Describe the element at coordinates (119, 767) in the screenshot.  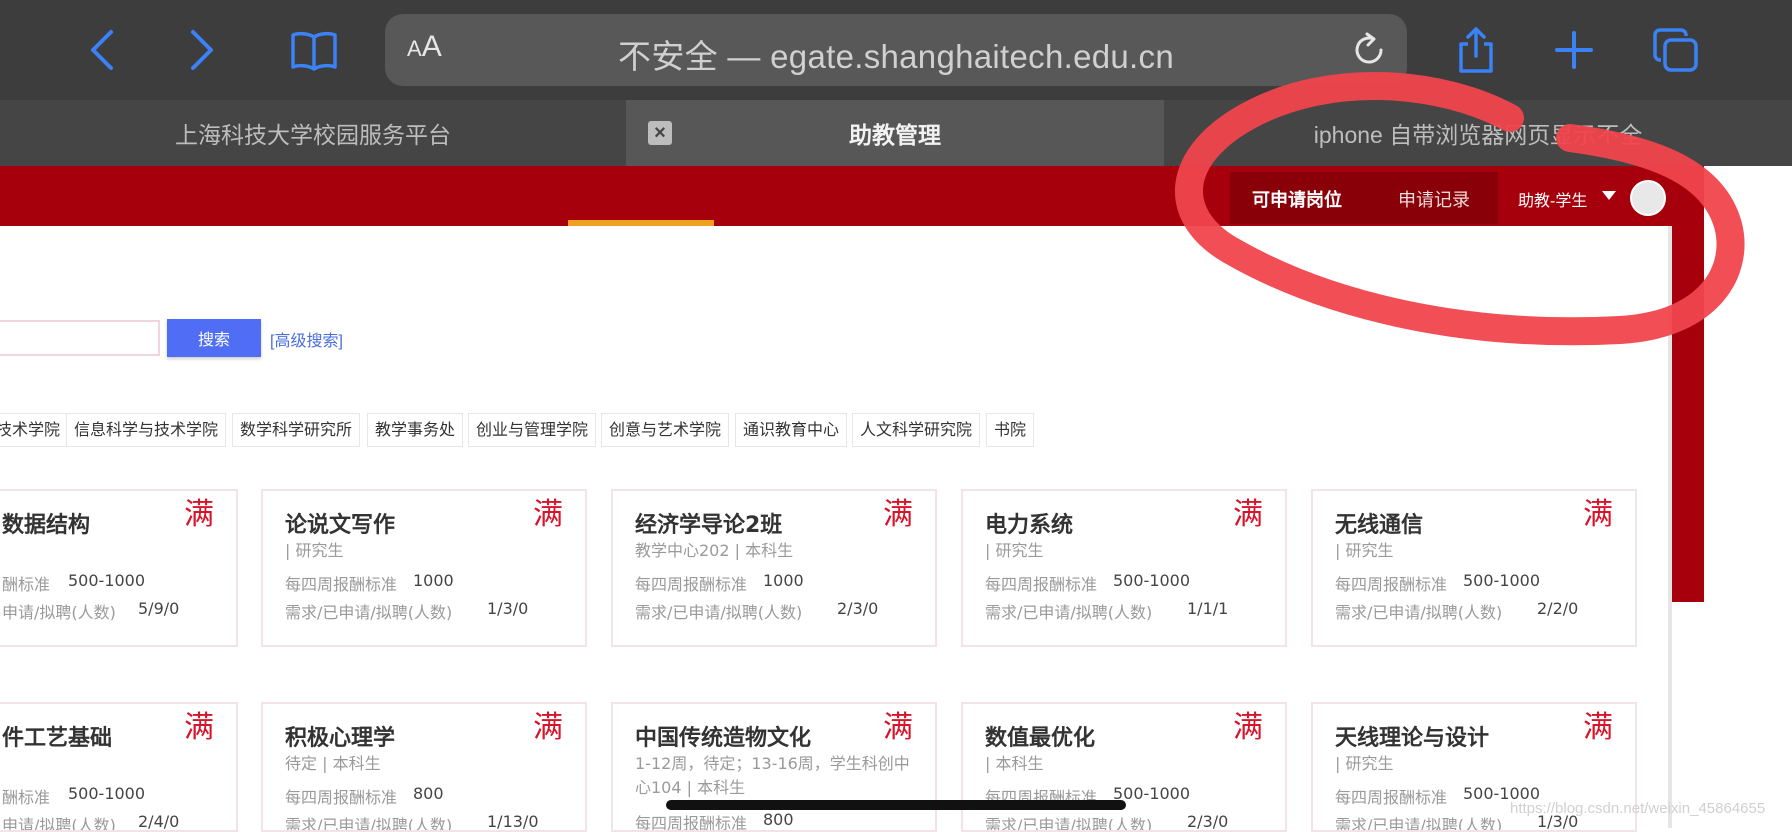
I see `course-card: 满 件工艺基础 酬标准 500-1000 申请/拟聘(人数) 2/4/0` at that location.